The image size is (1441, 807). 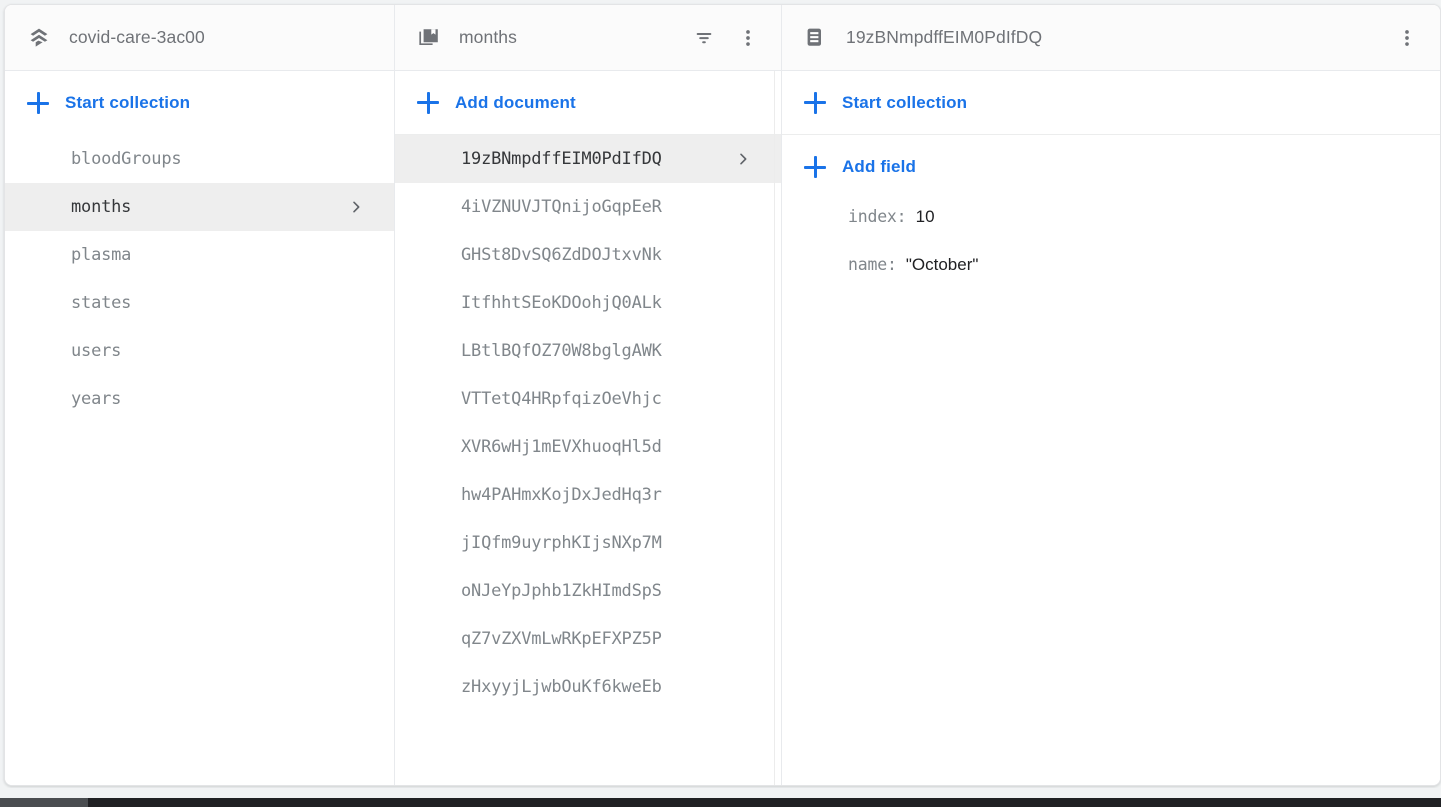 I want to click on collection-list-item: months, so click(x=199, y=207).